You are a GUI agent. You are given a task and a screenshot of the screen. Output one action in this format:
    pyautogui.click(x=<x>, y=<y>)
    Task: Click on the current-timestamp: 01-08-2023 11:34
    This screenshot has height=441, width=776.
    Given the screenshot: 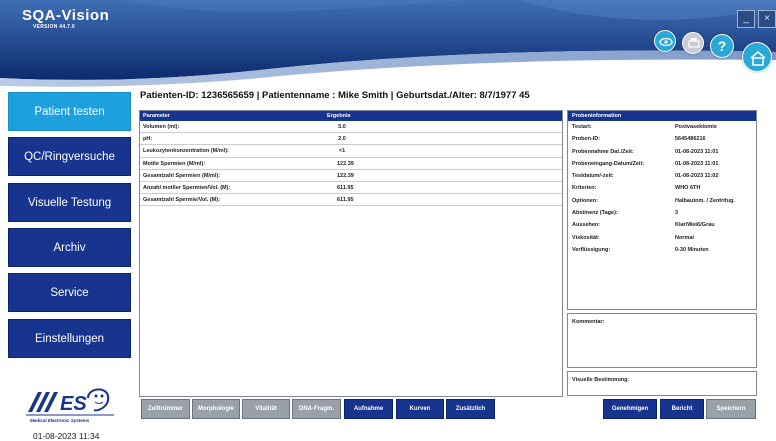 What is the action you would take?
    pyautogui.click(x=66, y=436)
    